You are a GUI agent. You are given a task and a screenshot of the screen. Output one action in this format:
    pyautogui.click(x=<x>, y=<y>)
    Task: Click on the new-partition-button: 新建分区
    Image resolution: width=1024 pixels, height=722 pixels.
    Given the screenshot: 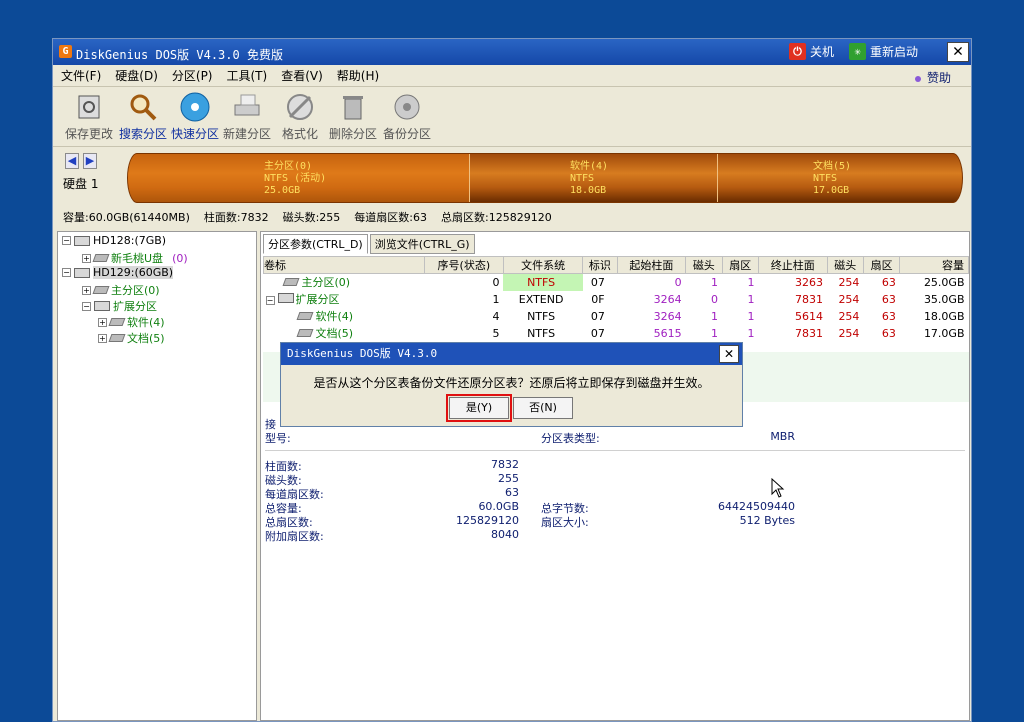 What is the action you would take?
    pyautogui.click(x=247, y=116)
    